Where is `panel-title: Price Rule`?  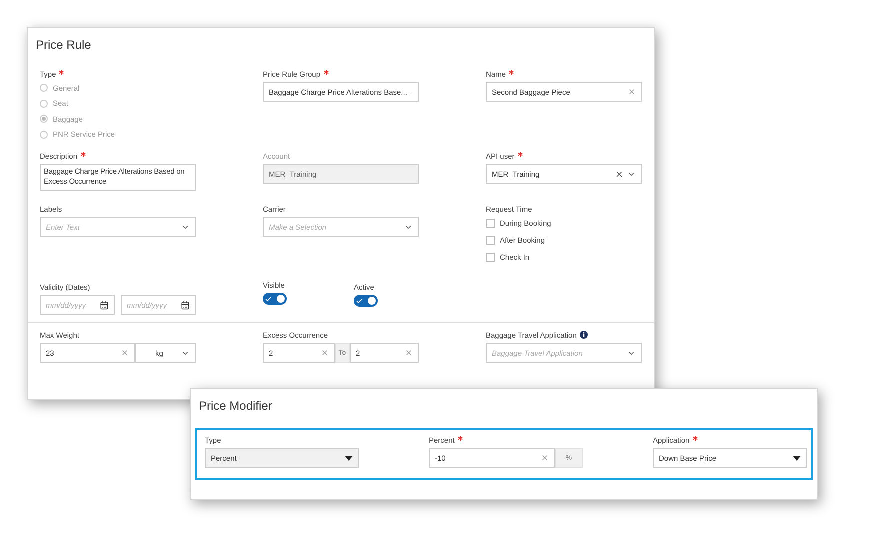 panel-title: Price Rule is located at coordinates (63, 45).